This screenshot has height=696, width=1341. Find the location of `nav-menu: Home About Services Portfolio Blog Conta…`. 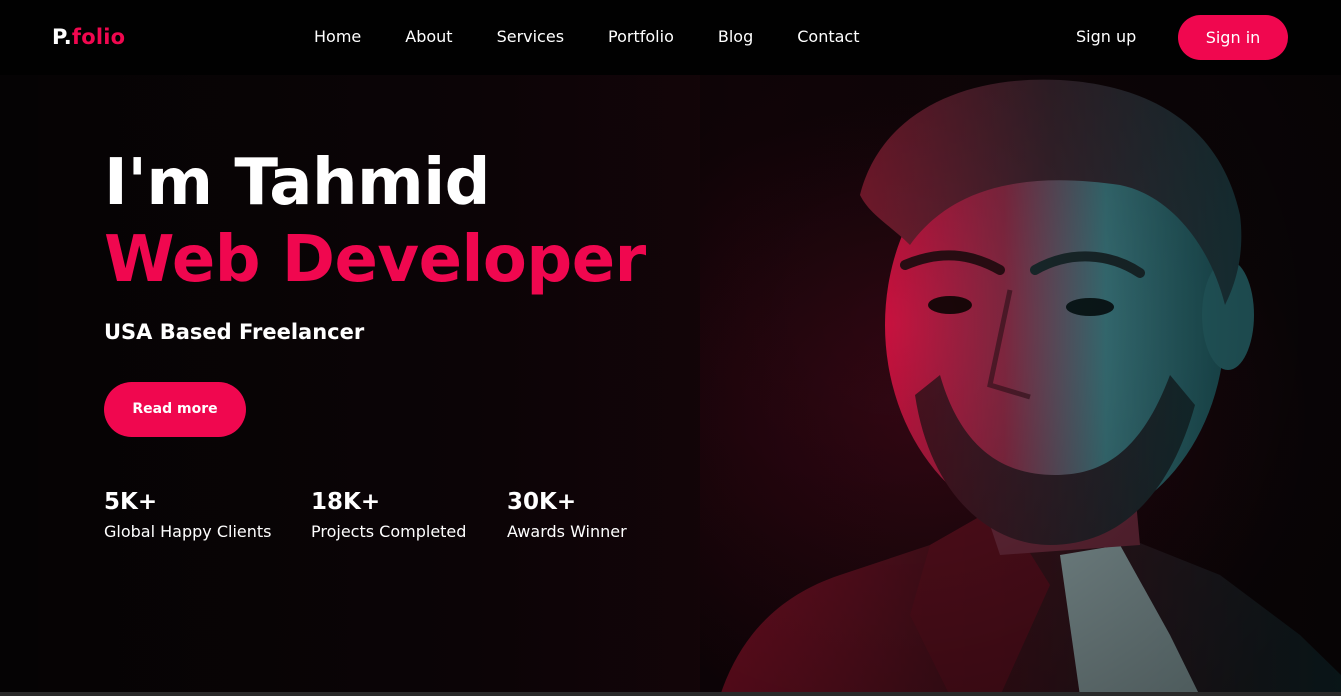

nav-menu: Home About Services Portfolio Blog Conta… is located at coordinates (586, 37).